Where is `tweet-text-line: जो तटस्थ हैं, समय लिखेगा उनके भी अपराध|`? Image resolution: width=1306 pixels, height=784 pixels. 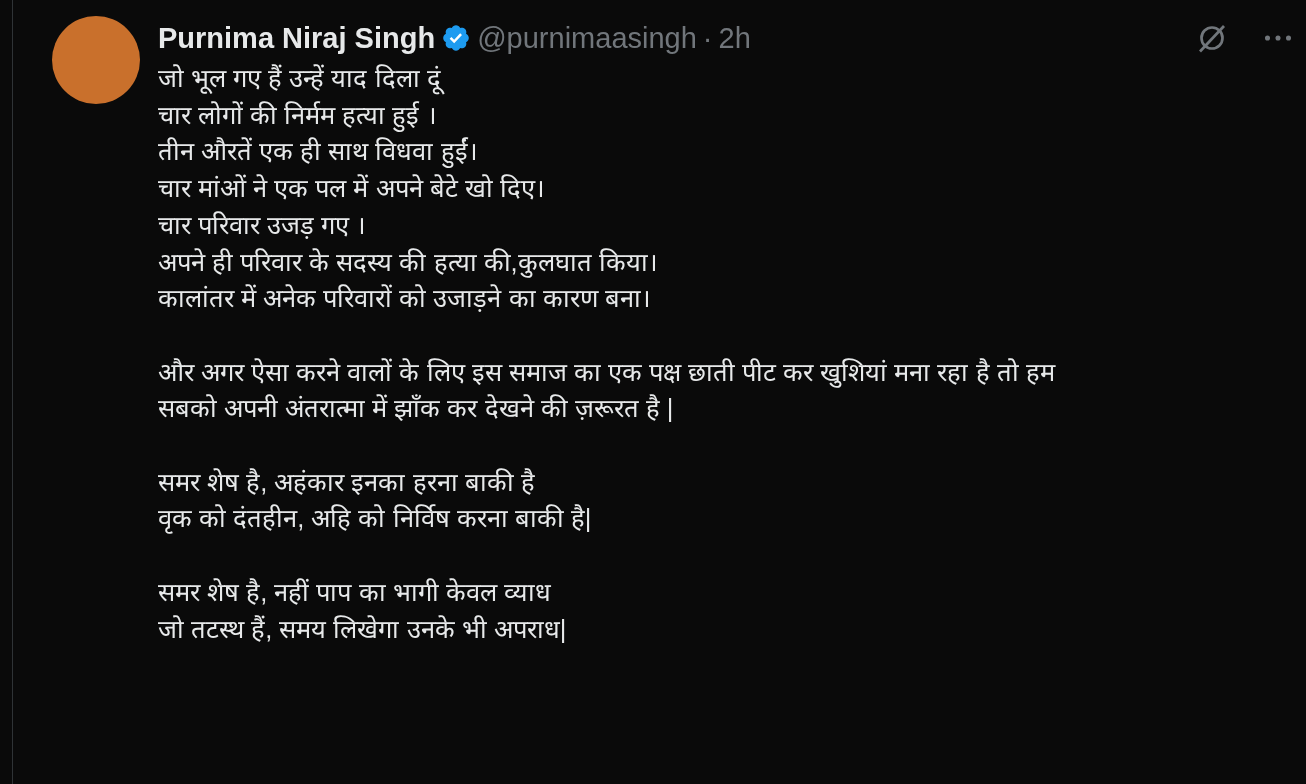
tweet-text-line: जो तटस्थ हैं, समय लिखेगा उनके भी अपराध| is located at coordinates (363, 629).